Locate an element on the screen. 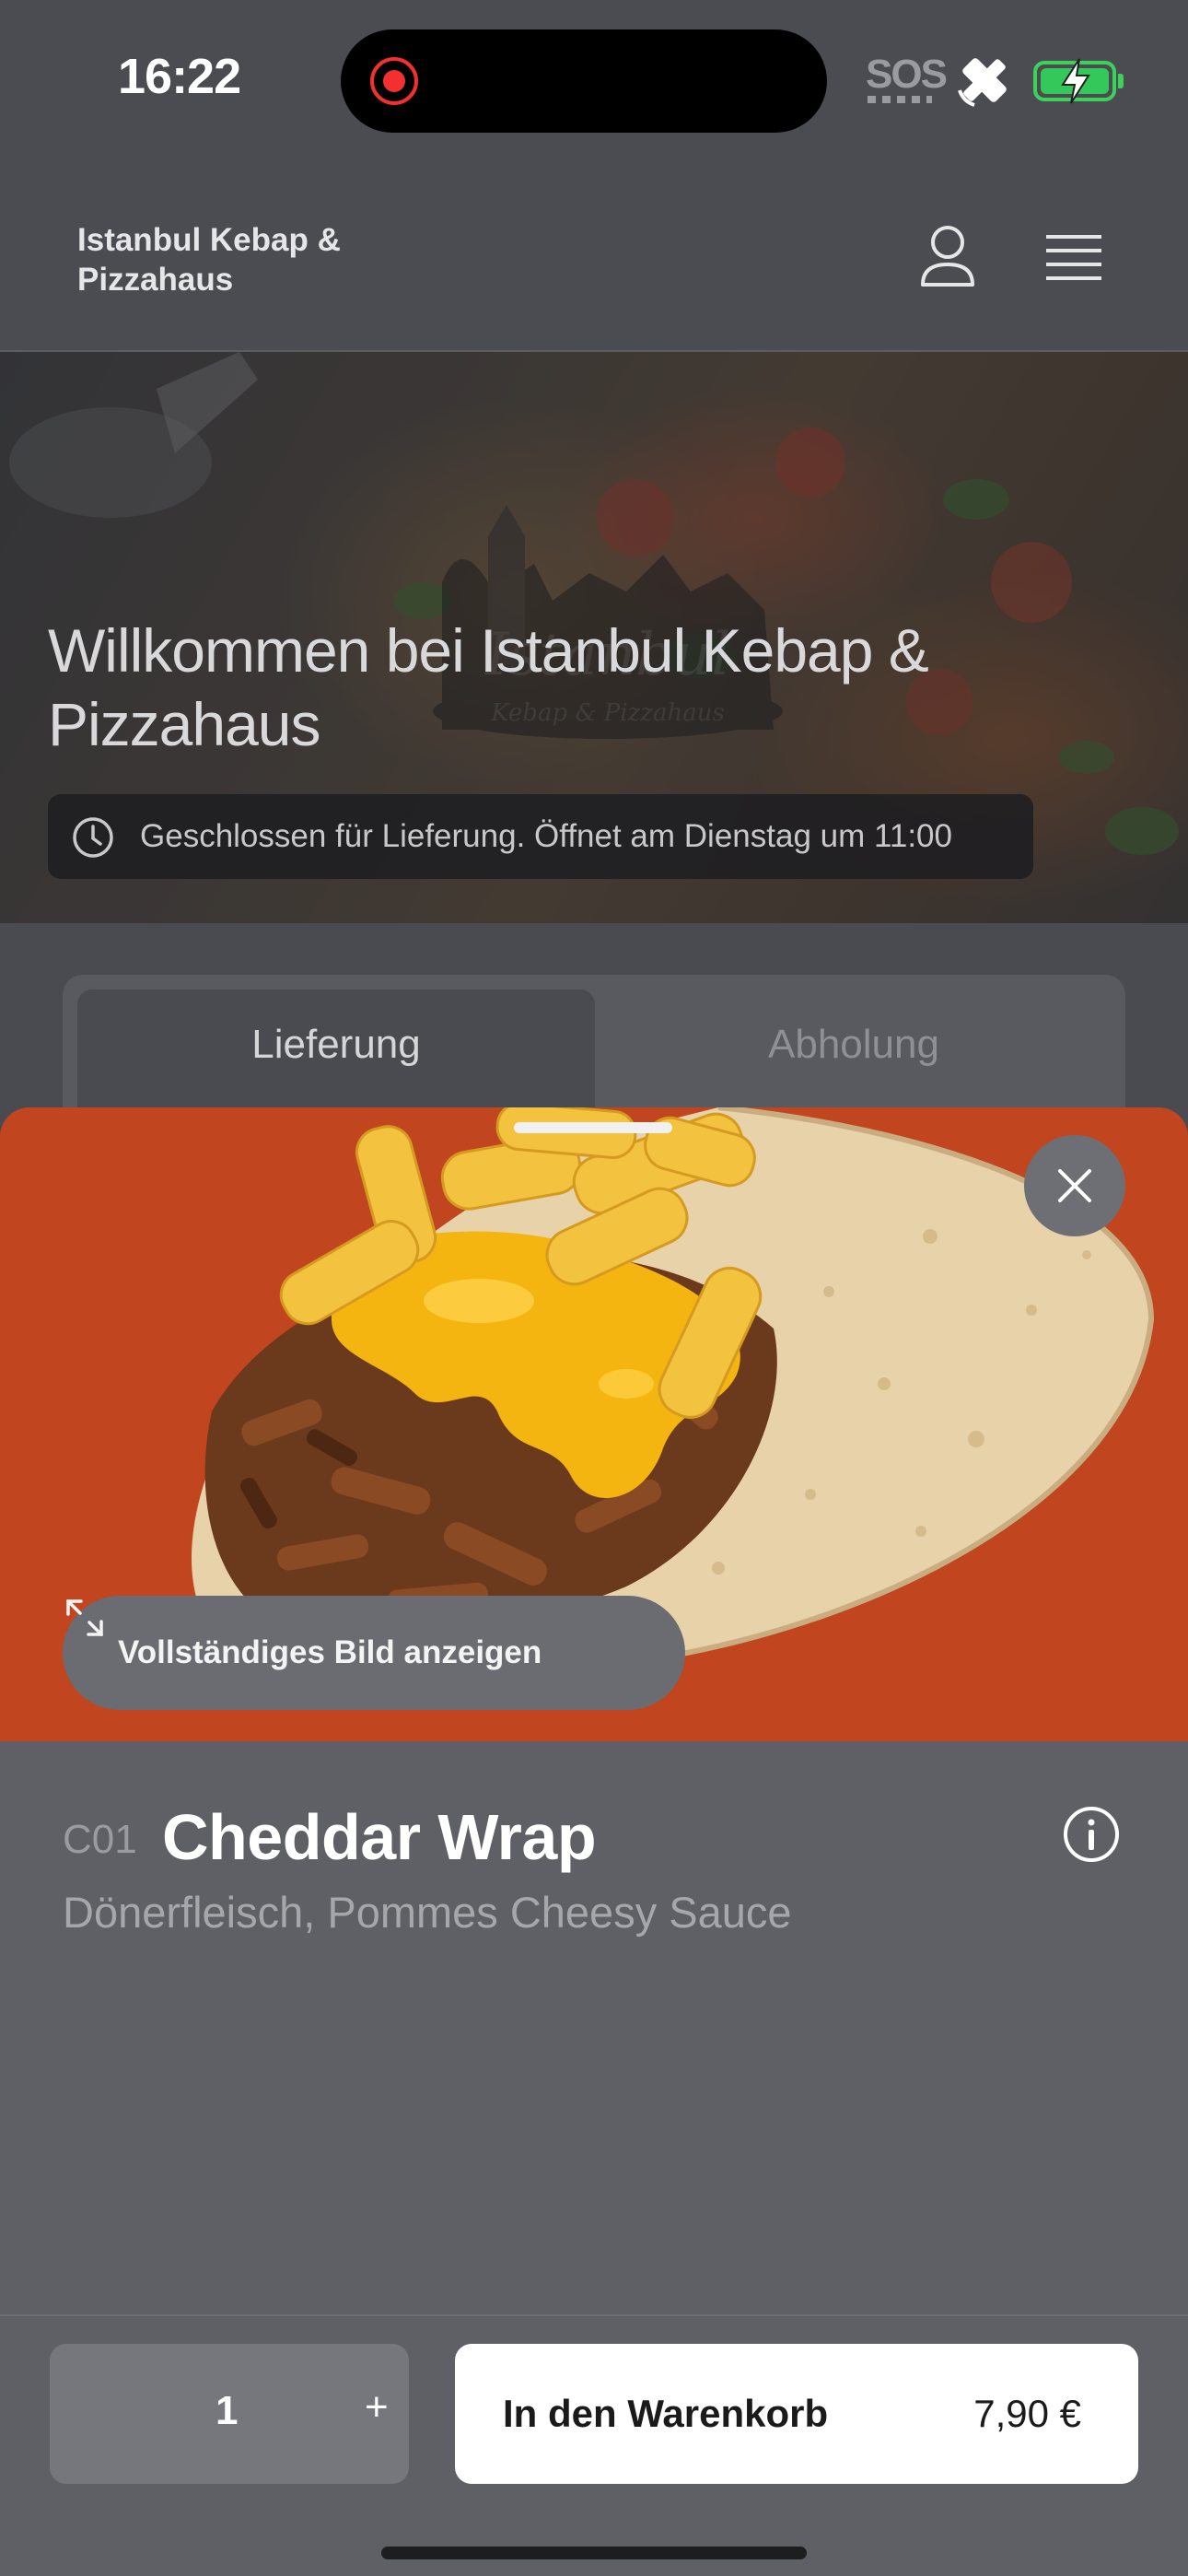 The height and width of the screenshot is (2576, 1188). close-button is located at coordinates (1074, 1185).